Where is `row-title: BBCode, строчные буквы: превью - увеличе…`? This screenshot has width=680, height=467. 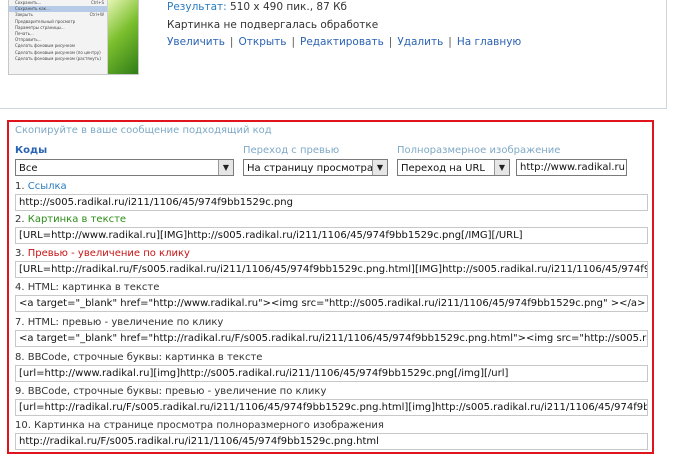 row-title: BBCode, строчные буквы: превью - увеличе… is located at coordinates (177, 391).